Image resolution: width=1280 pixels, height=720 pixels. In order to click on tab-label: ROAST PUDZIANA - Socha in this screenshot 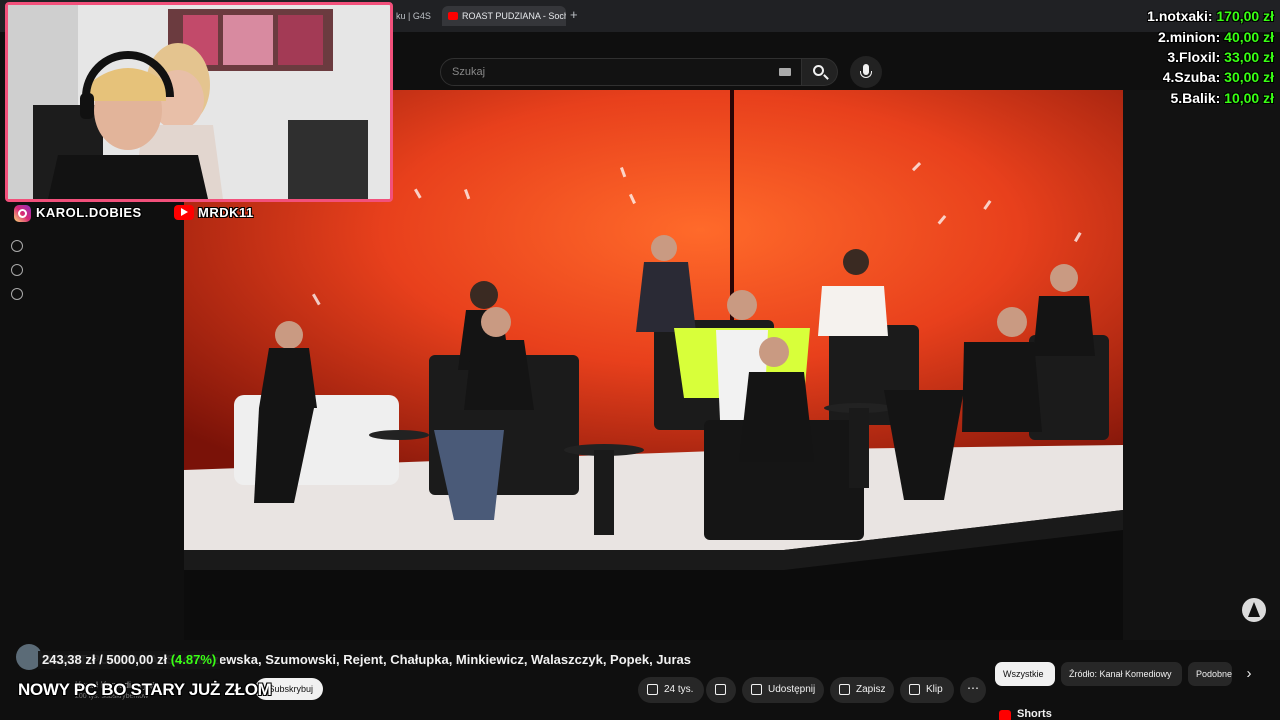, I will do `click(514, 16)`.